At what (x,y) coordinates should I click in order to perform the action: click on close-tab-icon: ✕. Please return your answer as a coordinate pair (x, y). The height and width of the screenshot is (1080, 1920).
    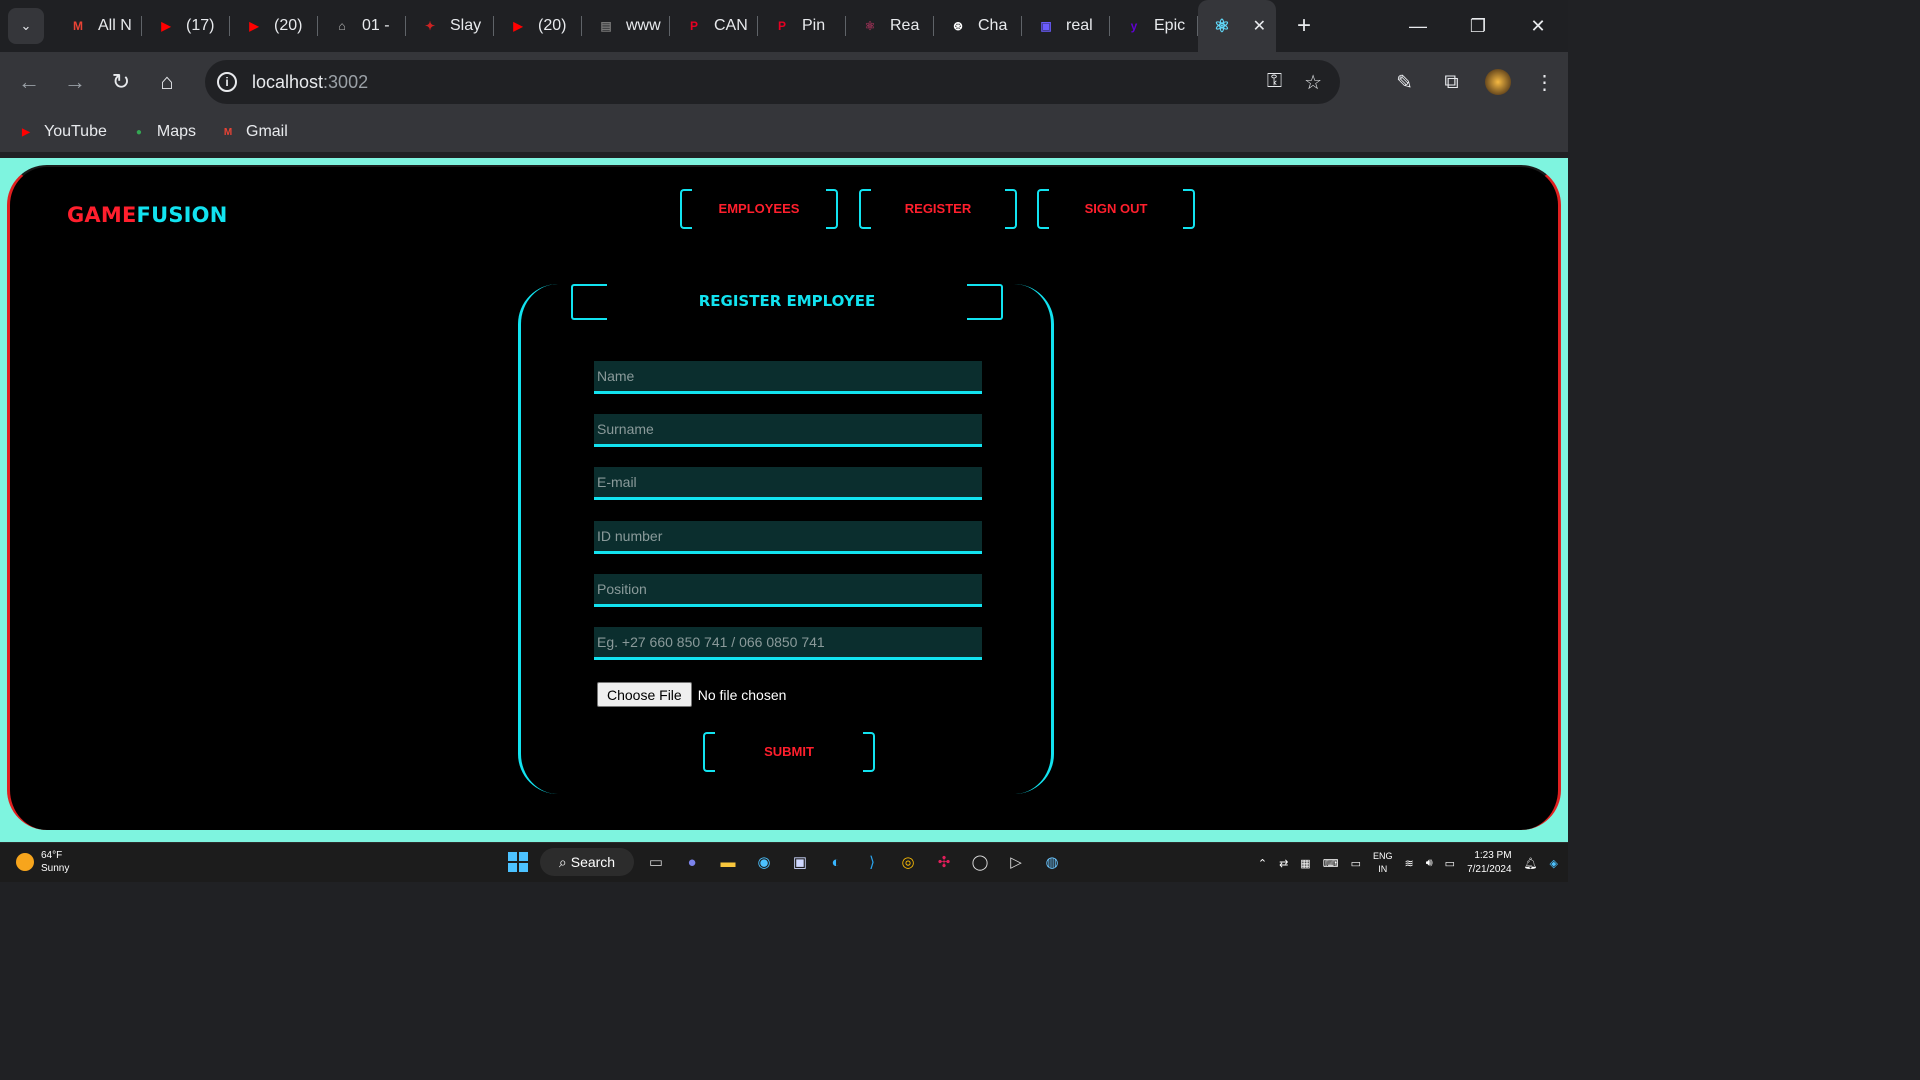
    Looking at the image, I should click on (1259, 26).